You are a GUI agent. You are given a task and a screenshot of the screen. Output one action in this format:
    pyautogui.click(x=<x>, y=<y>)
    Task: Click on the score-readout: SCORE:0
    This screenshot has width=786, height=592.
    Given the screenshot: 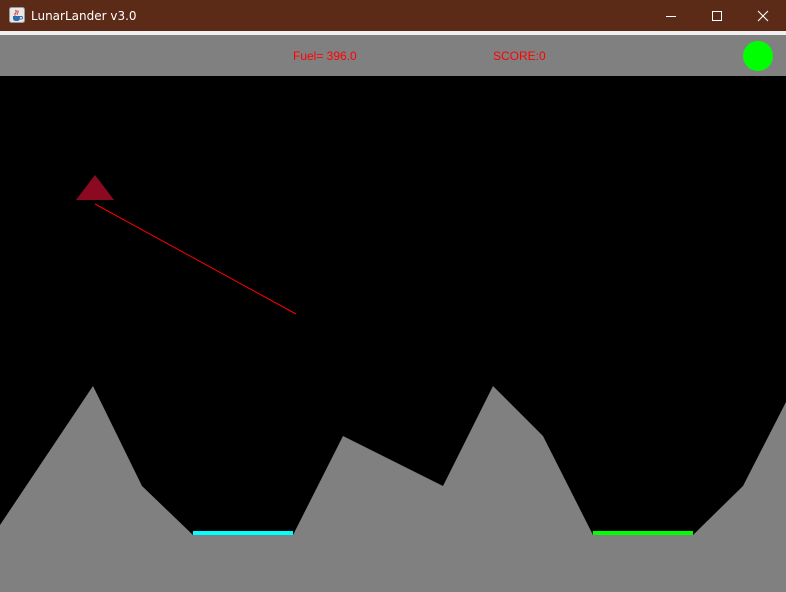 What is the action you would take?
    pyautogui.click(x=519, y=56)
    